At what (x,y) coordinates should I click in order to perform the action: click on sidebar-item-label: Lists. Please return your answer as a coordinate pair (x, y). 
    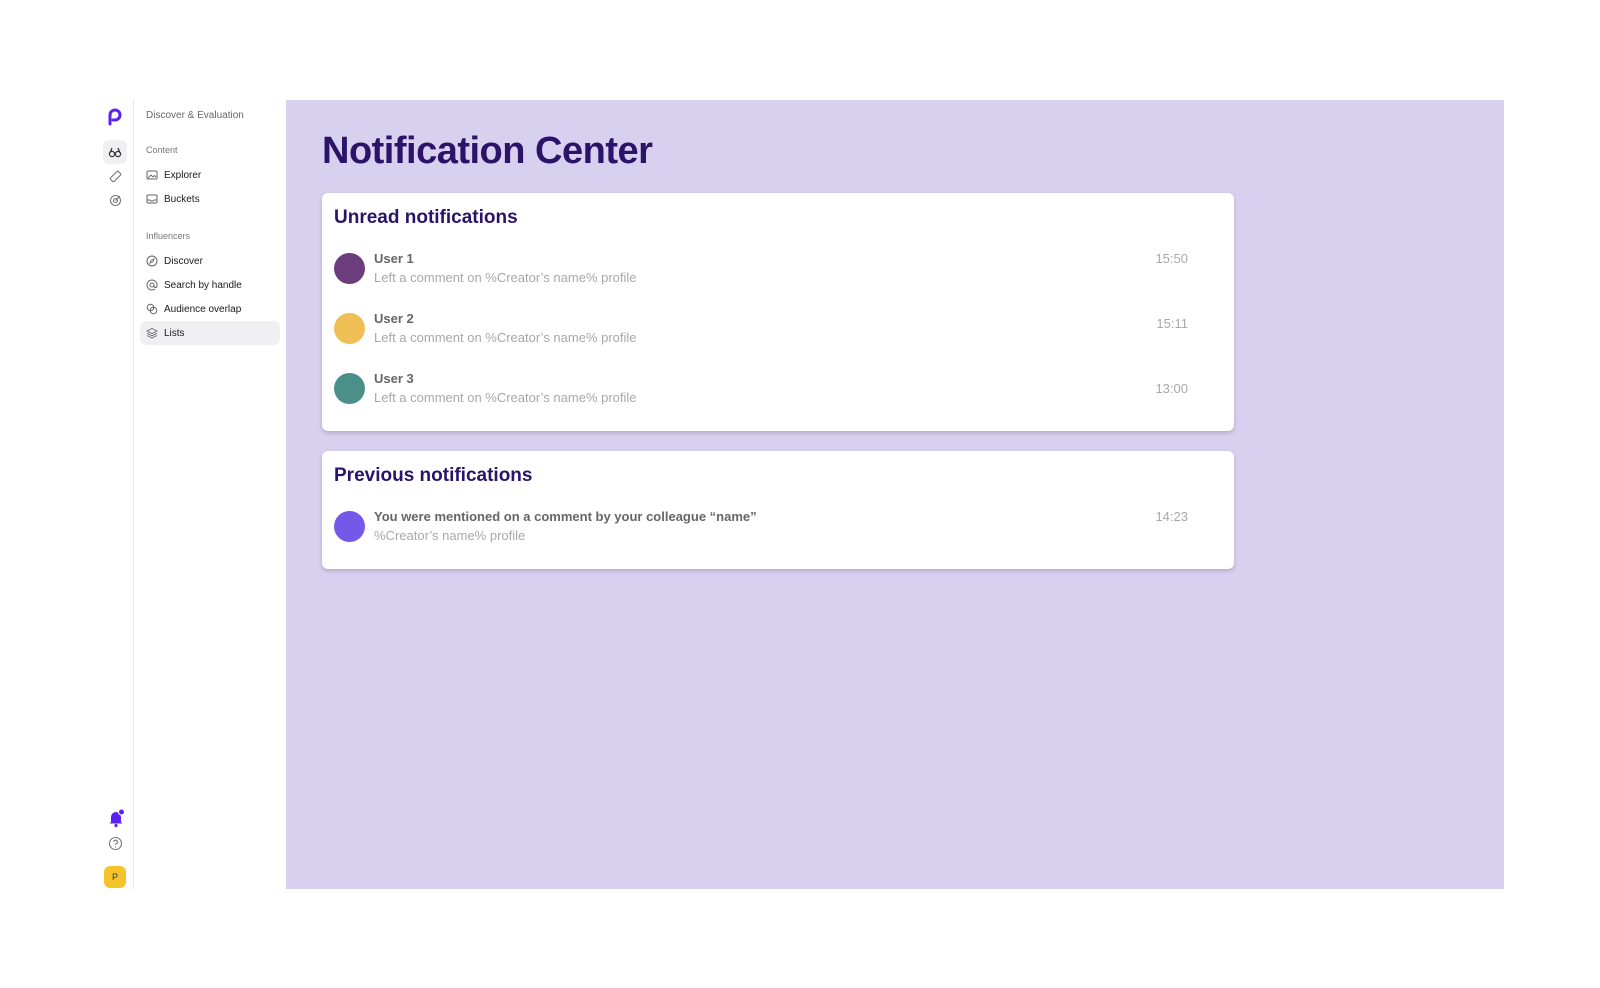
    Looking at the image, I should click on (174, 333).